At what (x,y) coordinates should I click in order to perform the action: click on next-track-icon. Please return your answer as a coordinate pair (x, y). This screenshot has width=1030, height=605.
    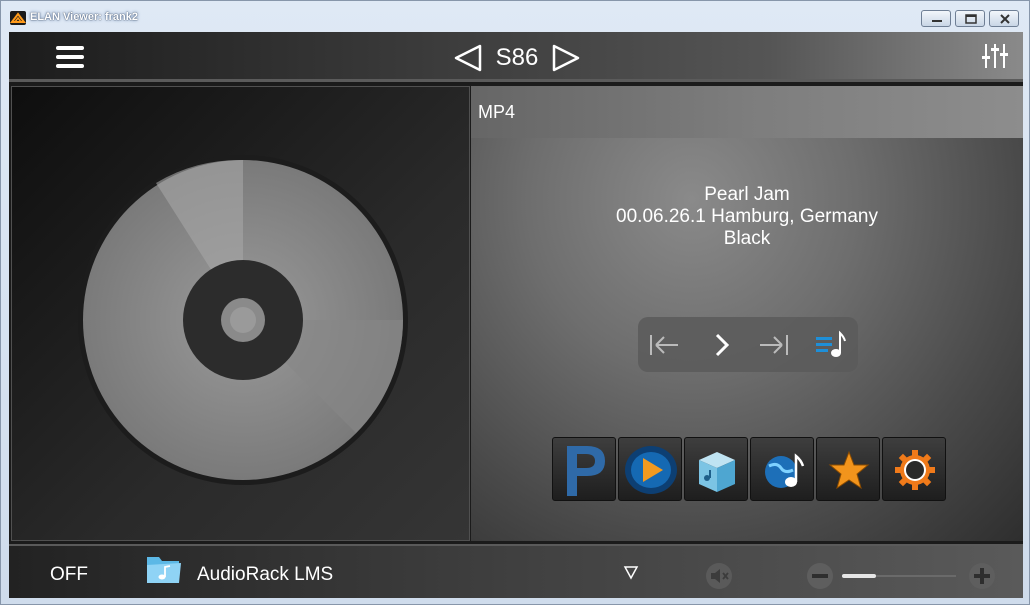
    Looking at the image, I should click on (774, 345).